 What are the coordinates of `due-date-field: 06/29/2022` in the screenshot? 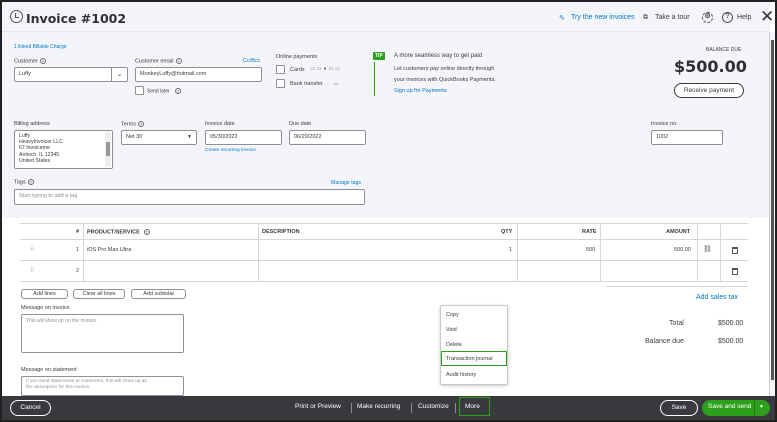 It's located at (327, 137).